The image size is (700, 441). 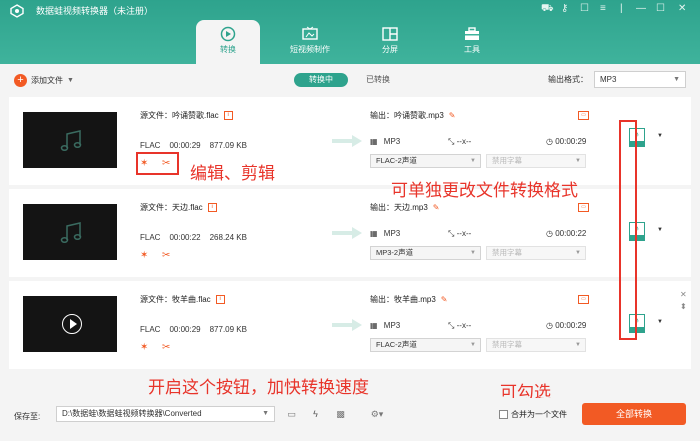 What do you see at coordinates (390, 34) in the screenshot?
I see `split-screen-icon` at bounding box center [390, 34].